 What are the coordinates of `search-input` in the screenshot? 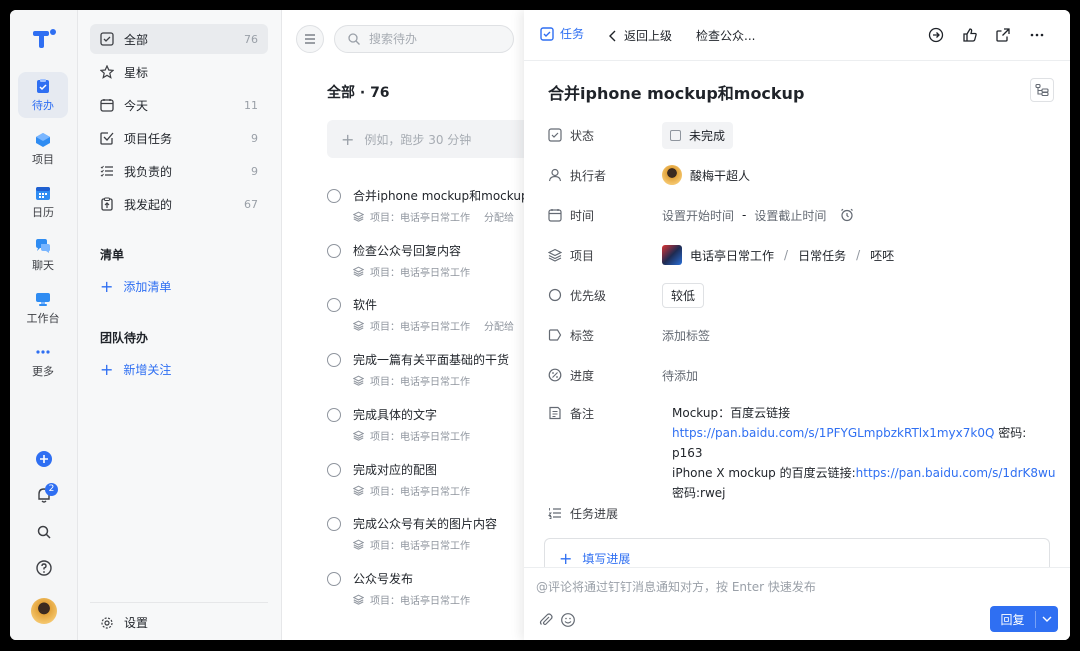 It's located at (434, 39).